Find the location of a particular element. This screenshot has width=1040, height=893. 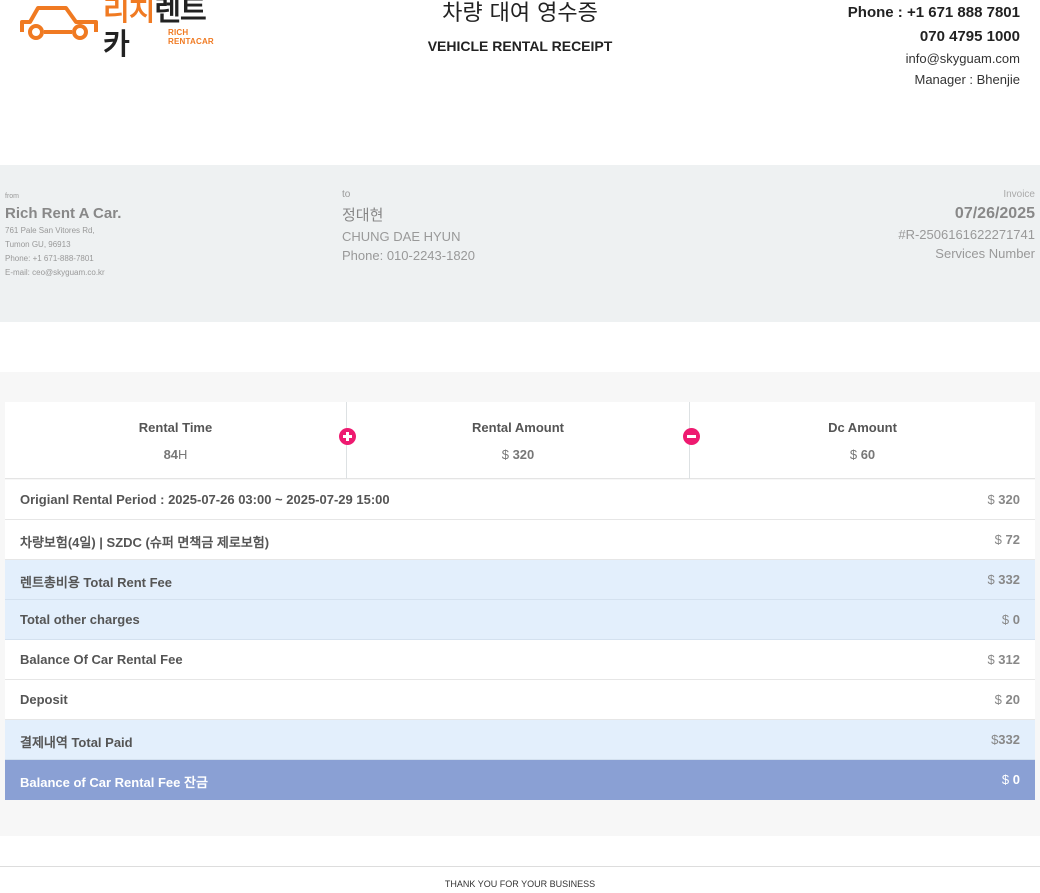

row-label: 렌트총비용 Total Rent Fee is located at coordinates (96, 582).